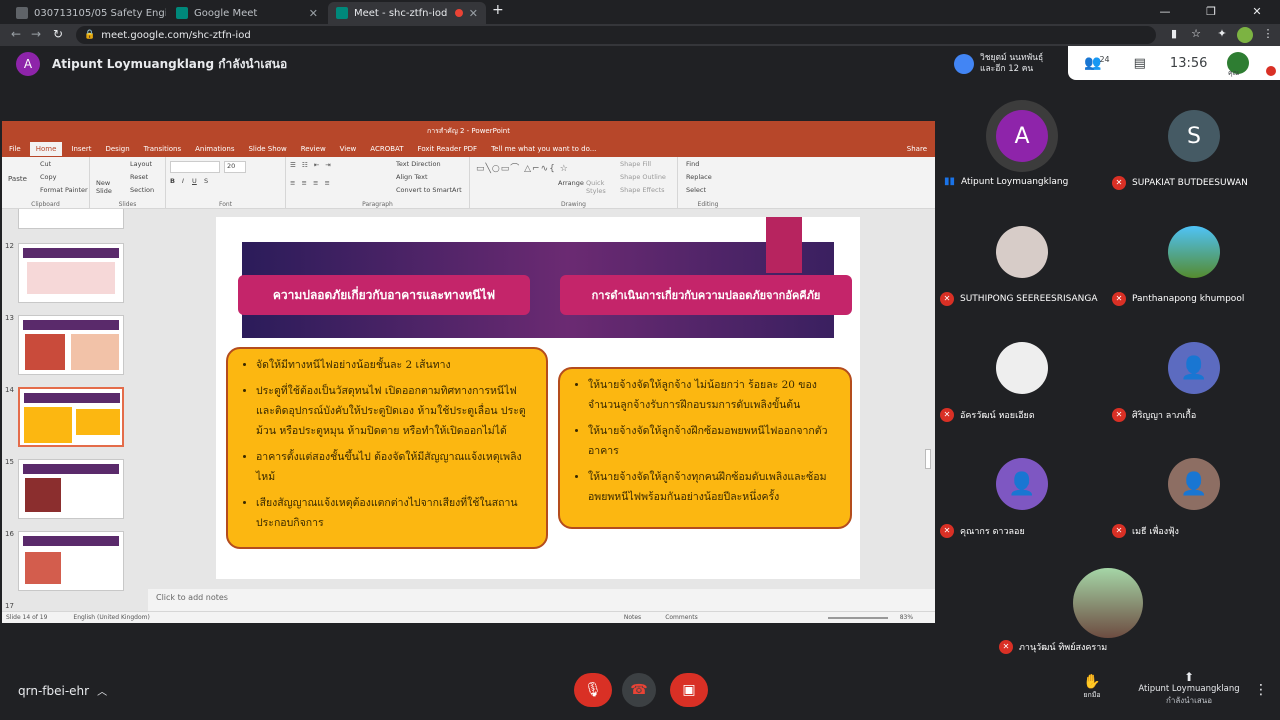 The image size is (1280, 720). I want to click on ribbon-tab-transitions: Transitions, so click(163, 149).